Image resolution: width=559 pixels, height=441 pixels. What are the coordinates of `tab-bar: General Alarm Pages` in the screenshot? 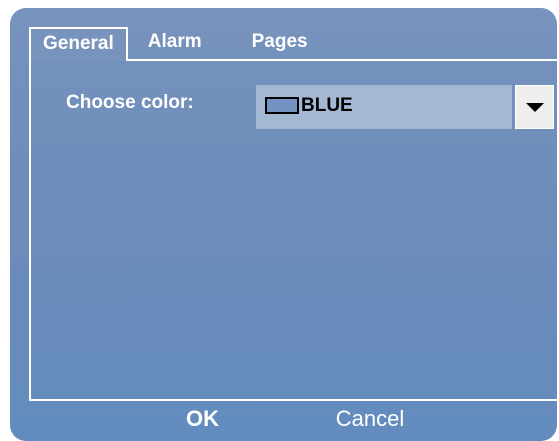 It's located at (174, 44).